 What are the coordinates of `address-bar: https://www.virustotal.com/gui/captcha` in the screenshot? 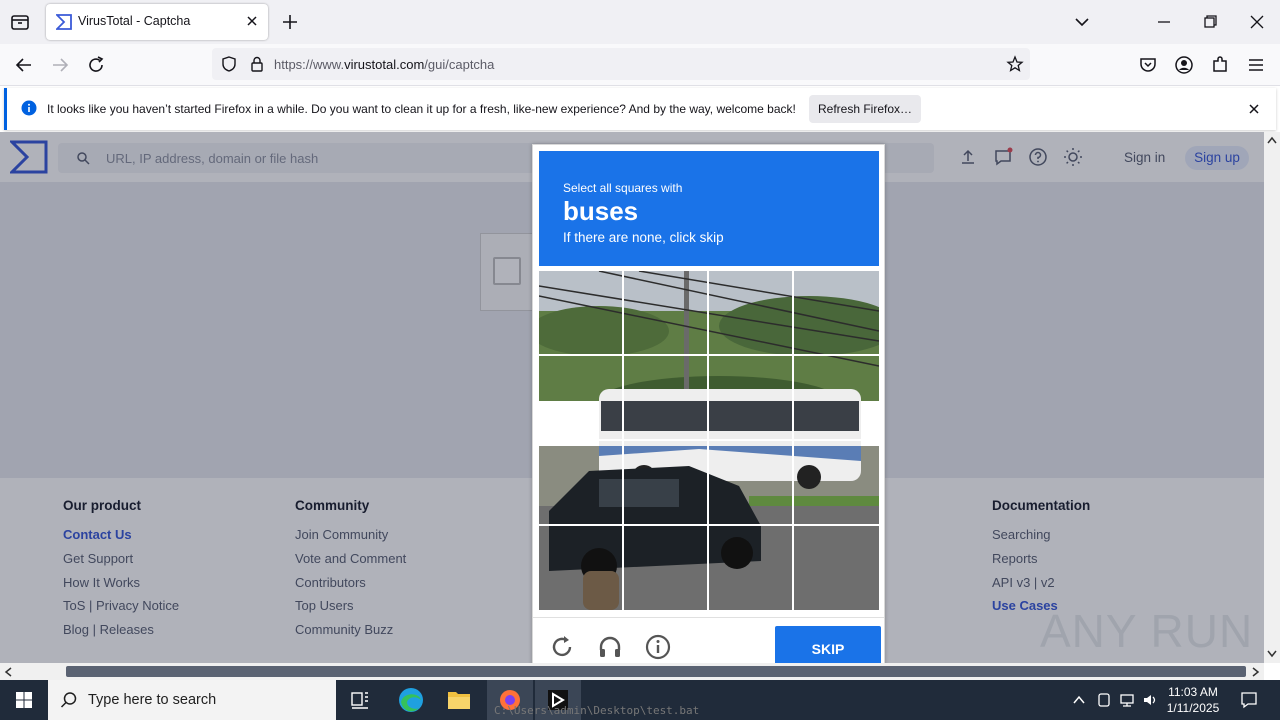 It's located at (621, 64).